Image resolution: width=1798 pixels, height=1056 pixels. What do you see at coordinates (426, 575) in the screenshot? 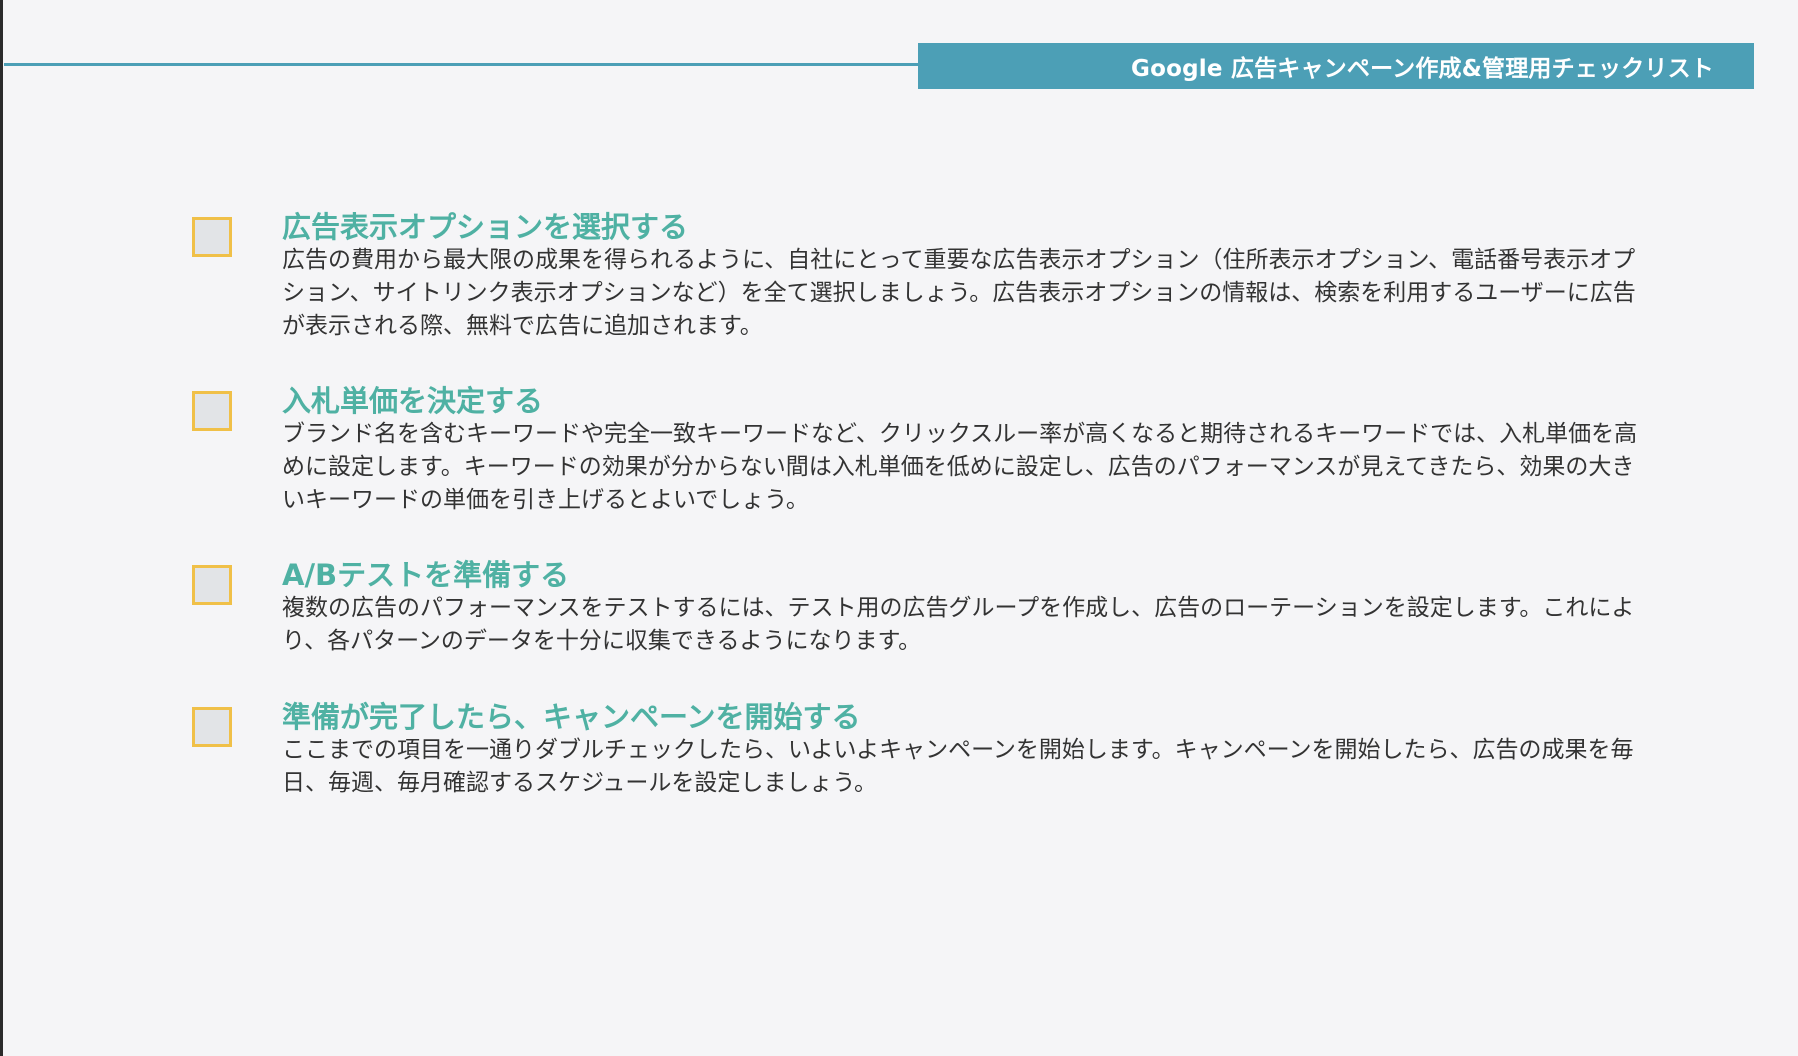
I see `checklist-item-title: A/Bテストを準備する` at bounding box center [426, 575].